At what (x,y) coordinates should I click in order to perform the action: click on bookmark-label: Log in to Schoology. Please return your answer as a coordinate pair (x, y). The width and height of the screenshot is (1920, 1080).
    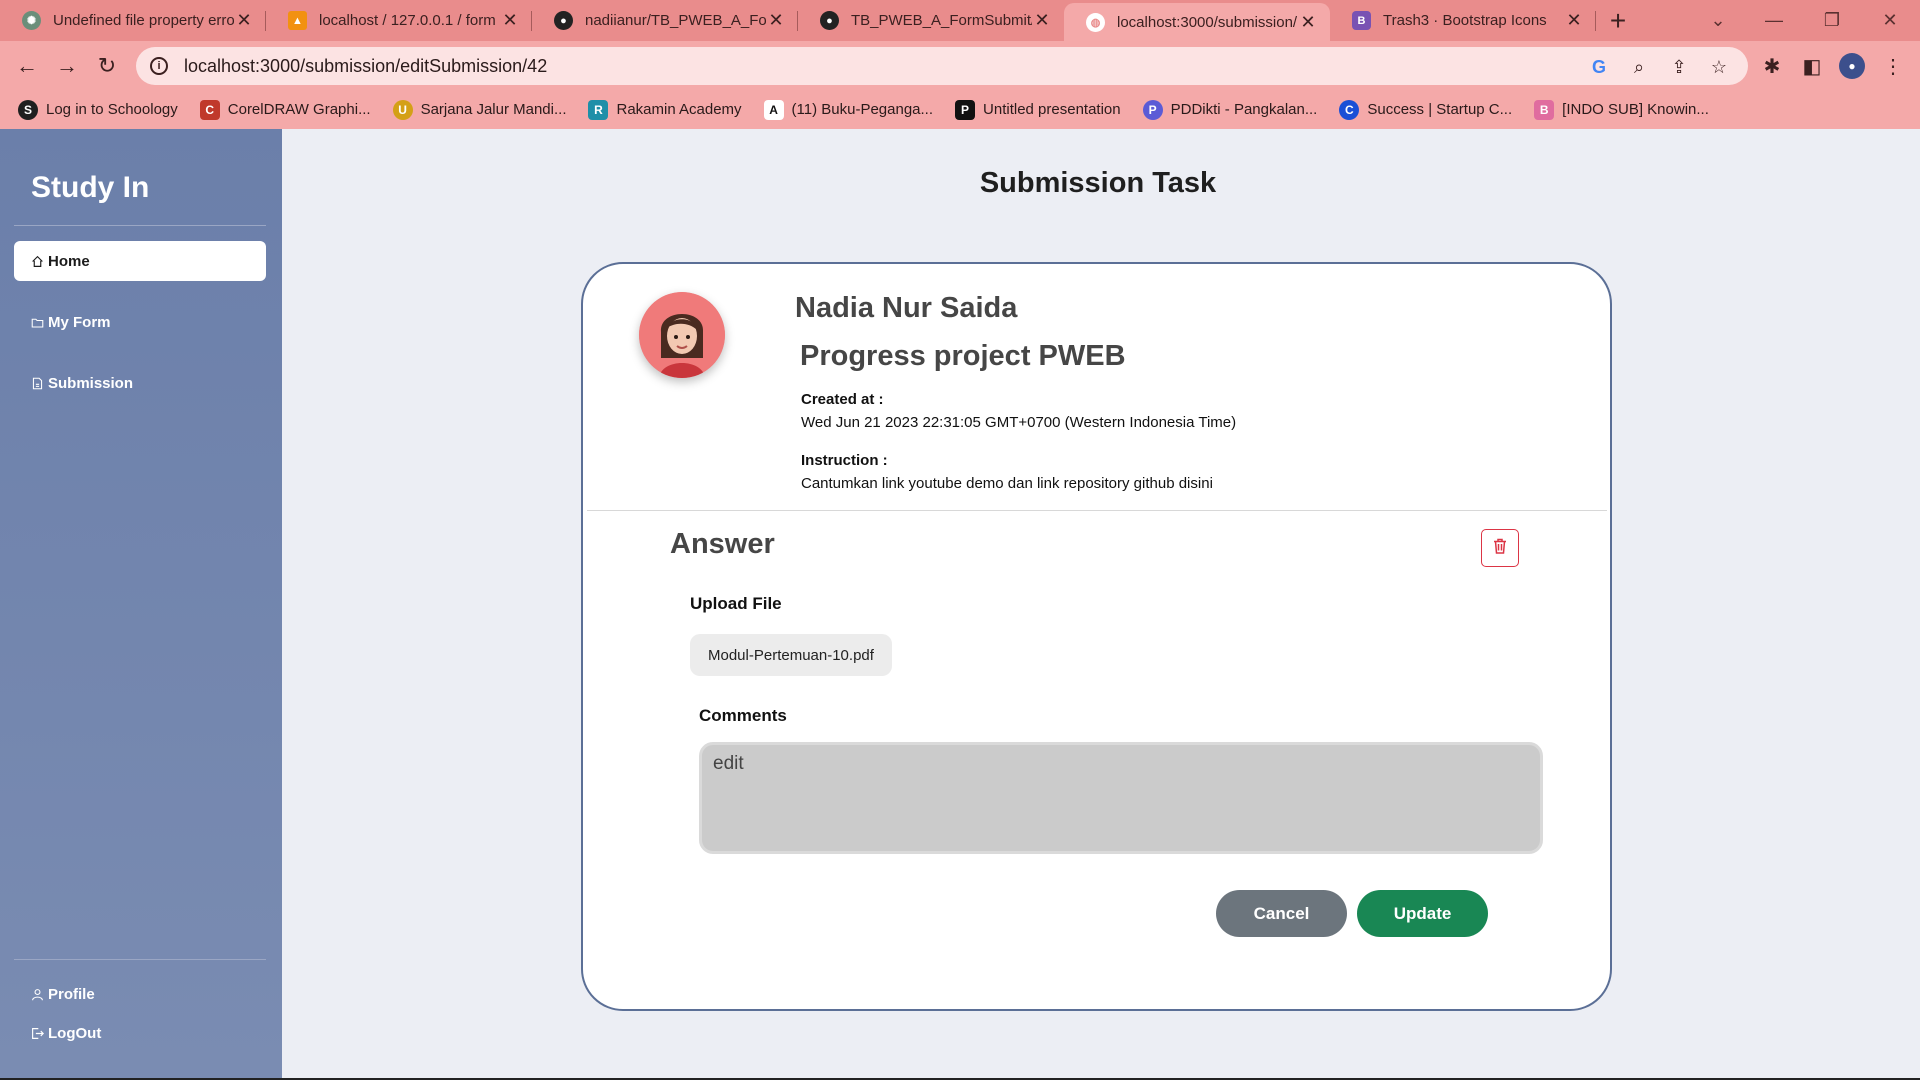
    Looking at the image, I should click on (112, 109).